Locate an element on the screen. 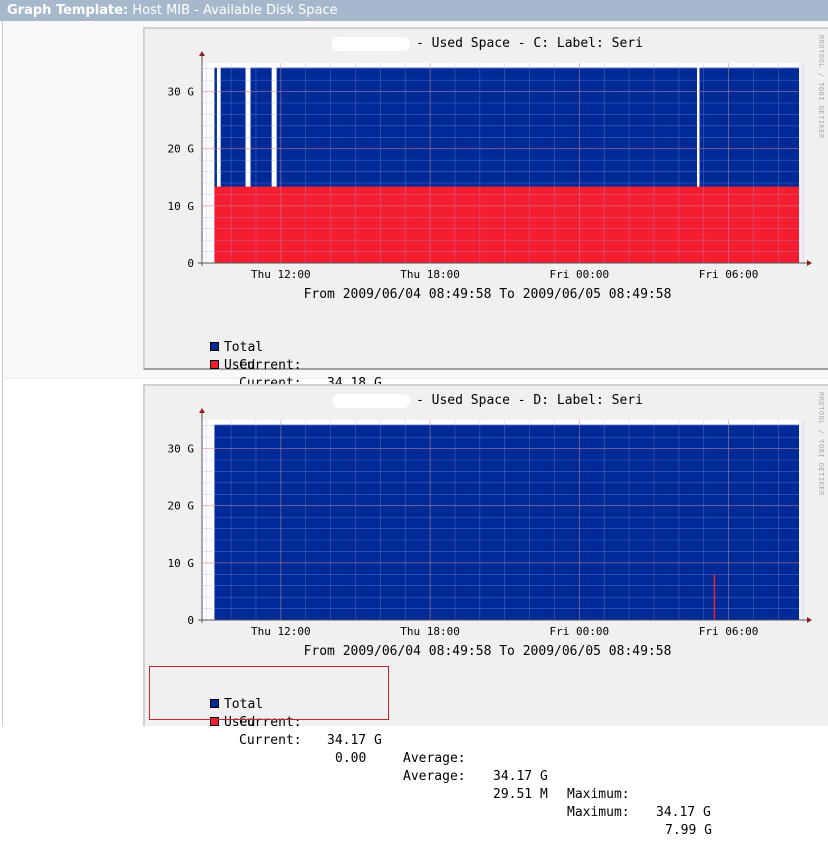  used-swatch-icon is located at coordinates (214, 364).